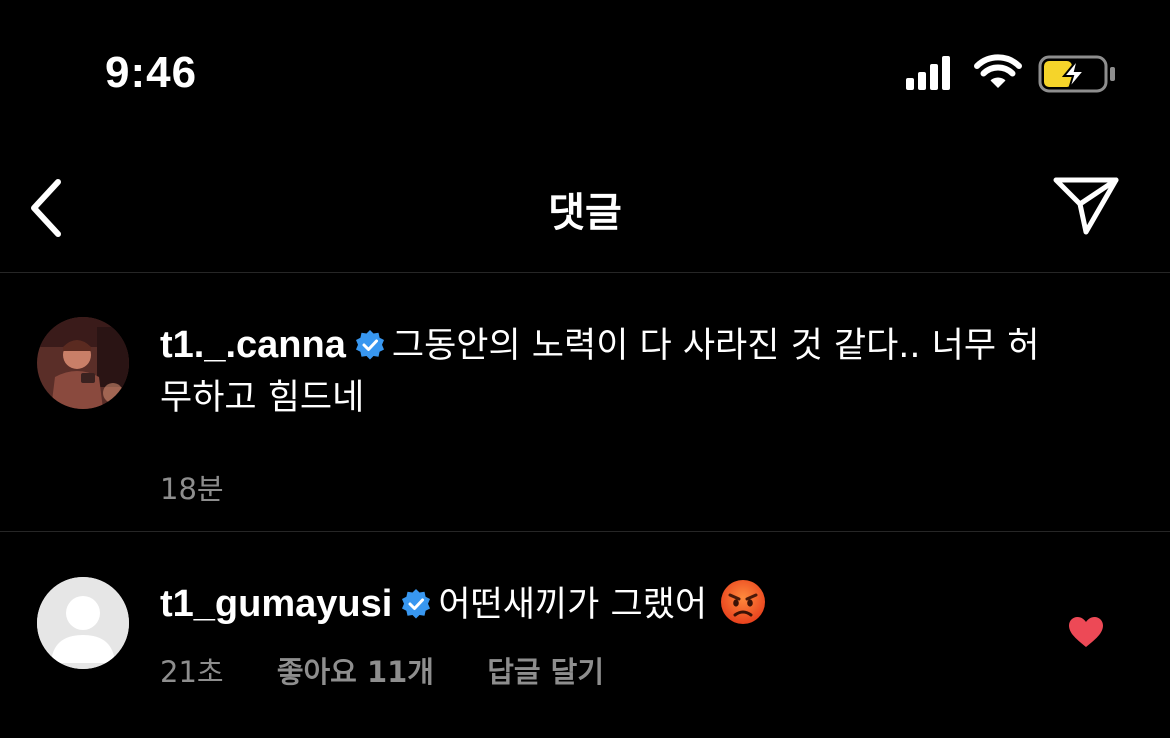  Describe the element at coordinates (928, 73) in the screenshot. I see `cellular-signal-icon` at that location.